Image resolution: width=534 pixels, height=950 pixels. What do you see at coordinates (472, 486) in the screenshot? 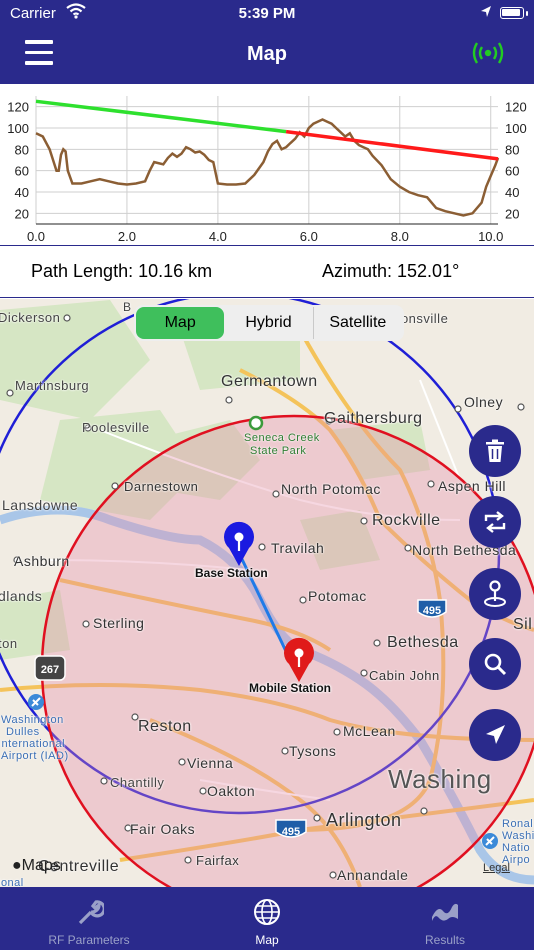
I see `label-aspen-hill: Aspen Hill` at bounding box center [472, 486].